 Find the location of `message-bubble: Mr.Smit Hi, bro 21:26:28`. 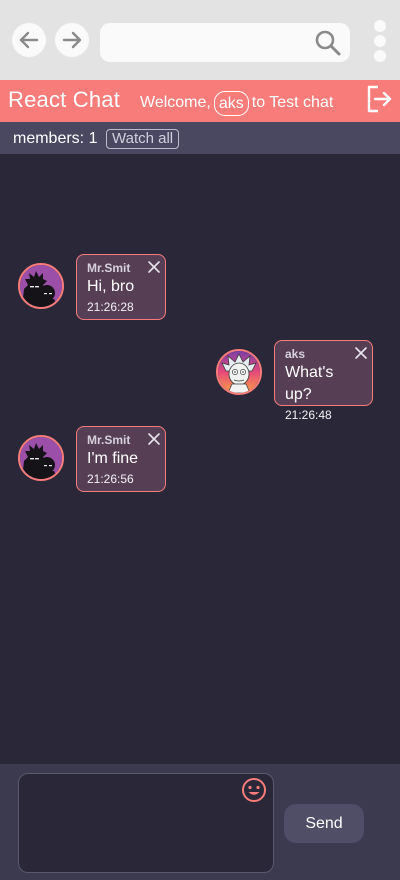

message-bubble: Mr.Smit Hi, bro 21:26:28 is located at coordinates (121, 287).